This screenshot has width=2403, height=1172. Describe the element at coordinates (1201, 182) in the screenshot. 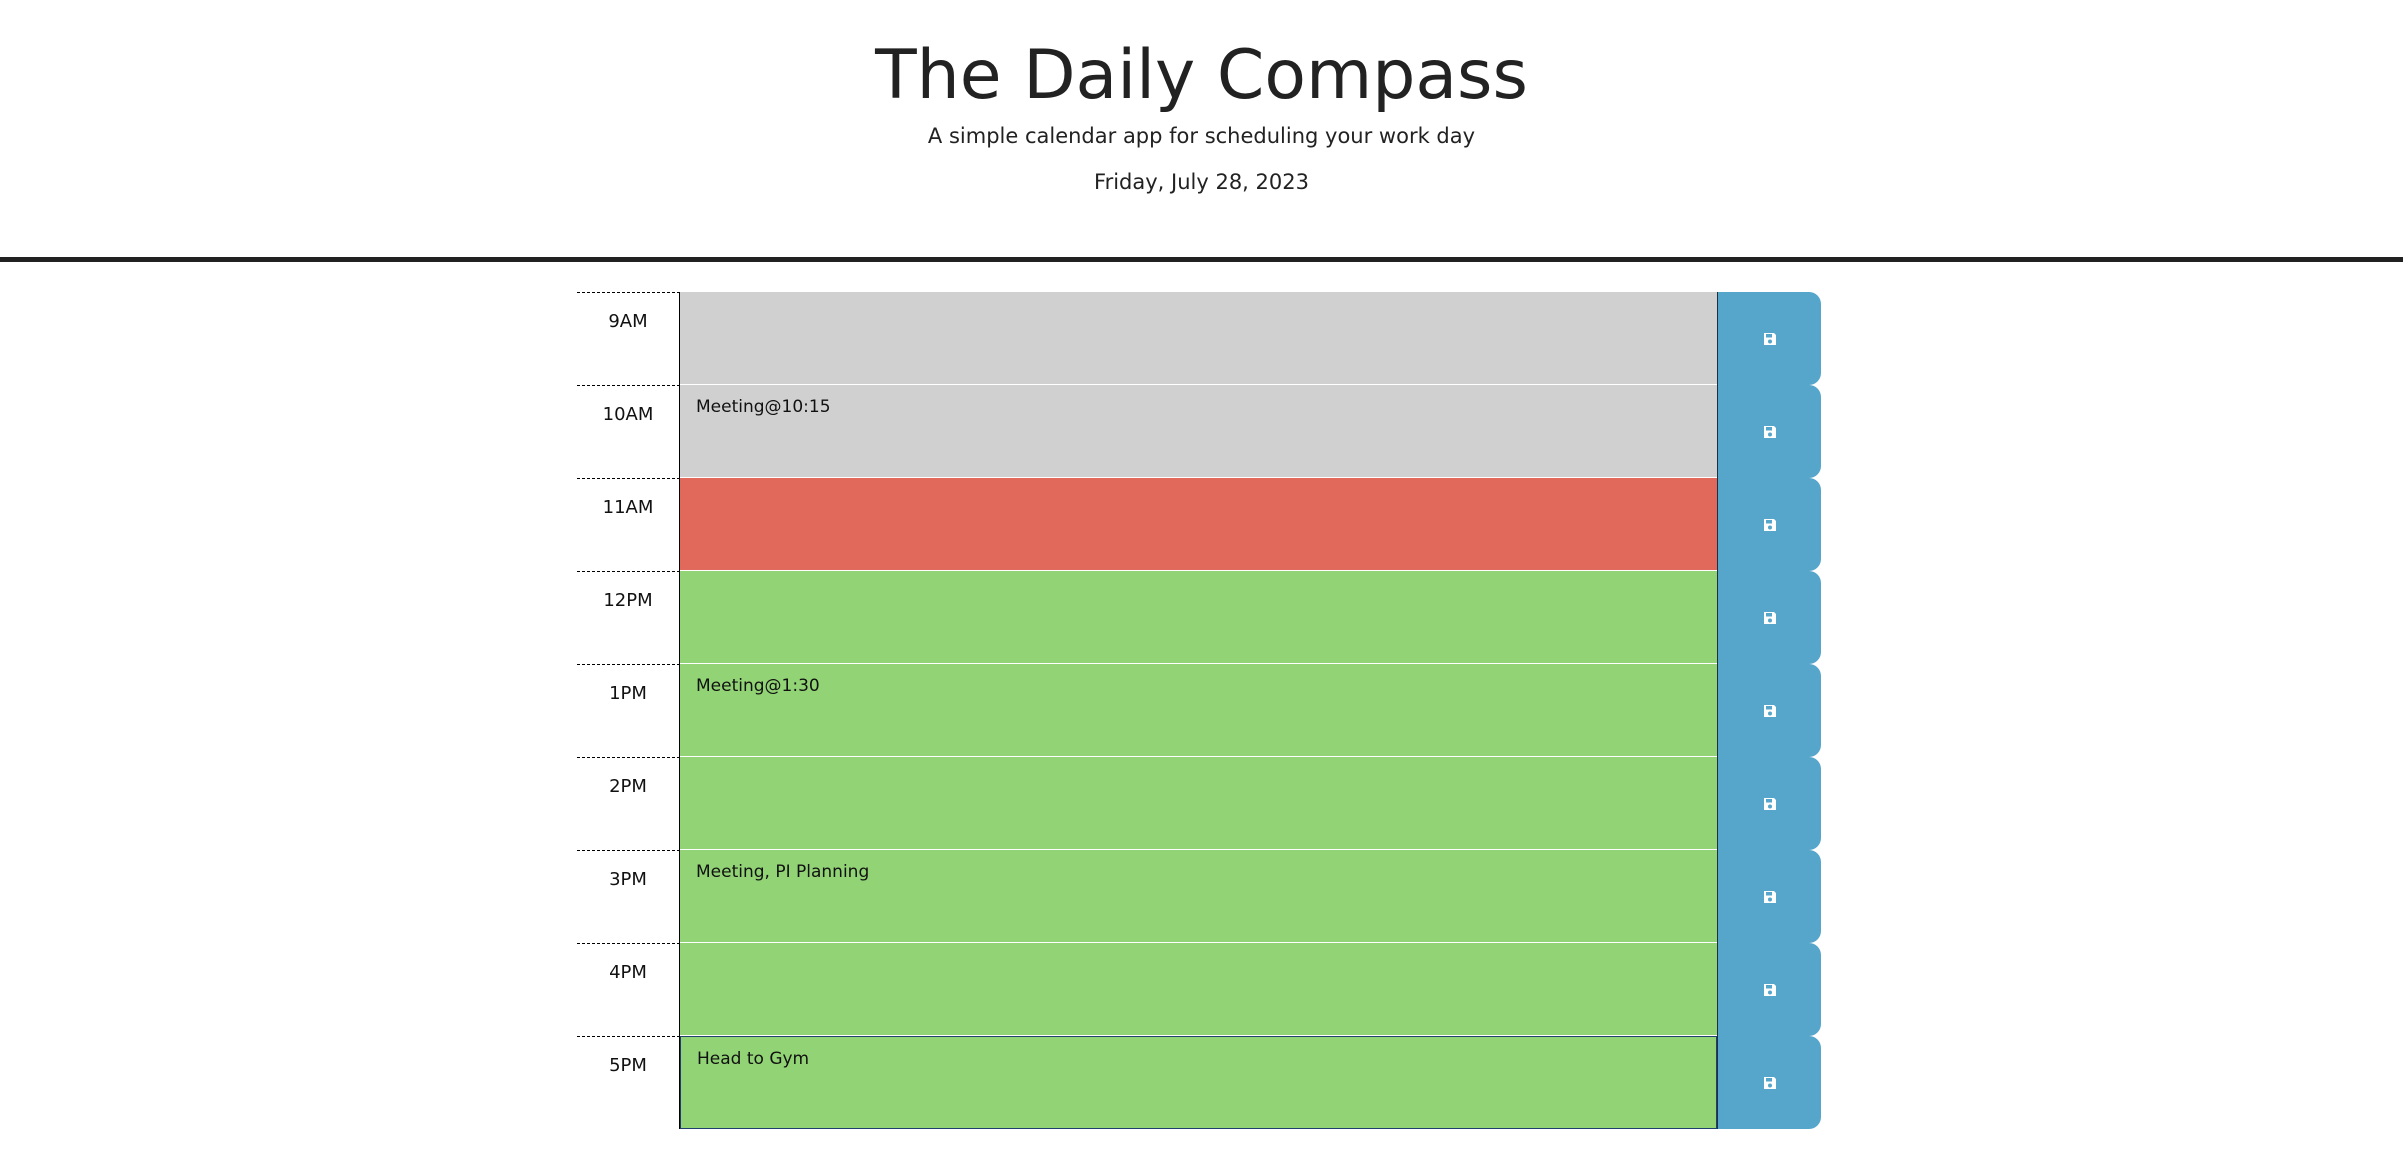

I see `current-day: Friday, July 28, 2023` at that location.